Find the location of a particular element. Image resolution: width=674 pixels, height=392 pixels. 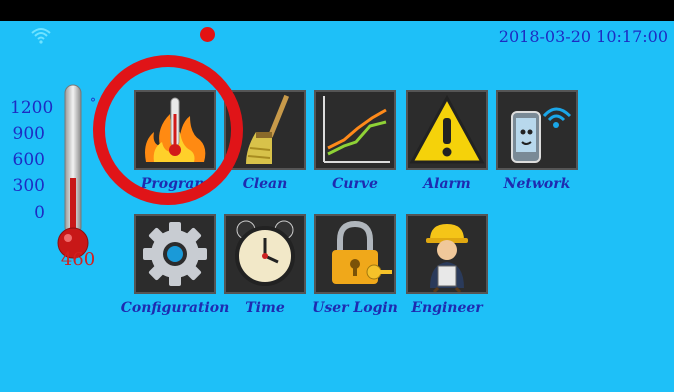

program-label: Program is located at coordinates (175, 184).